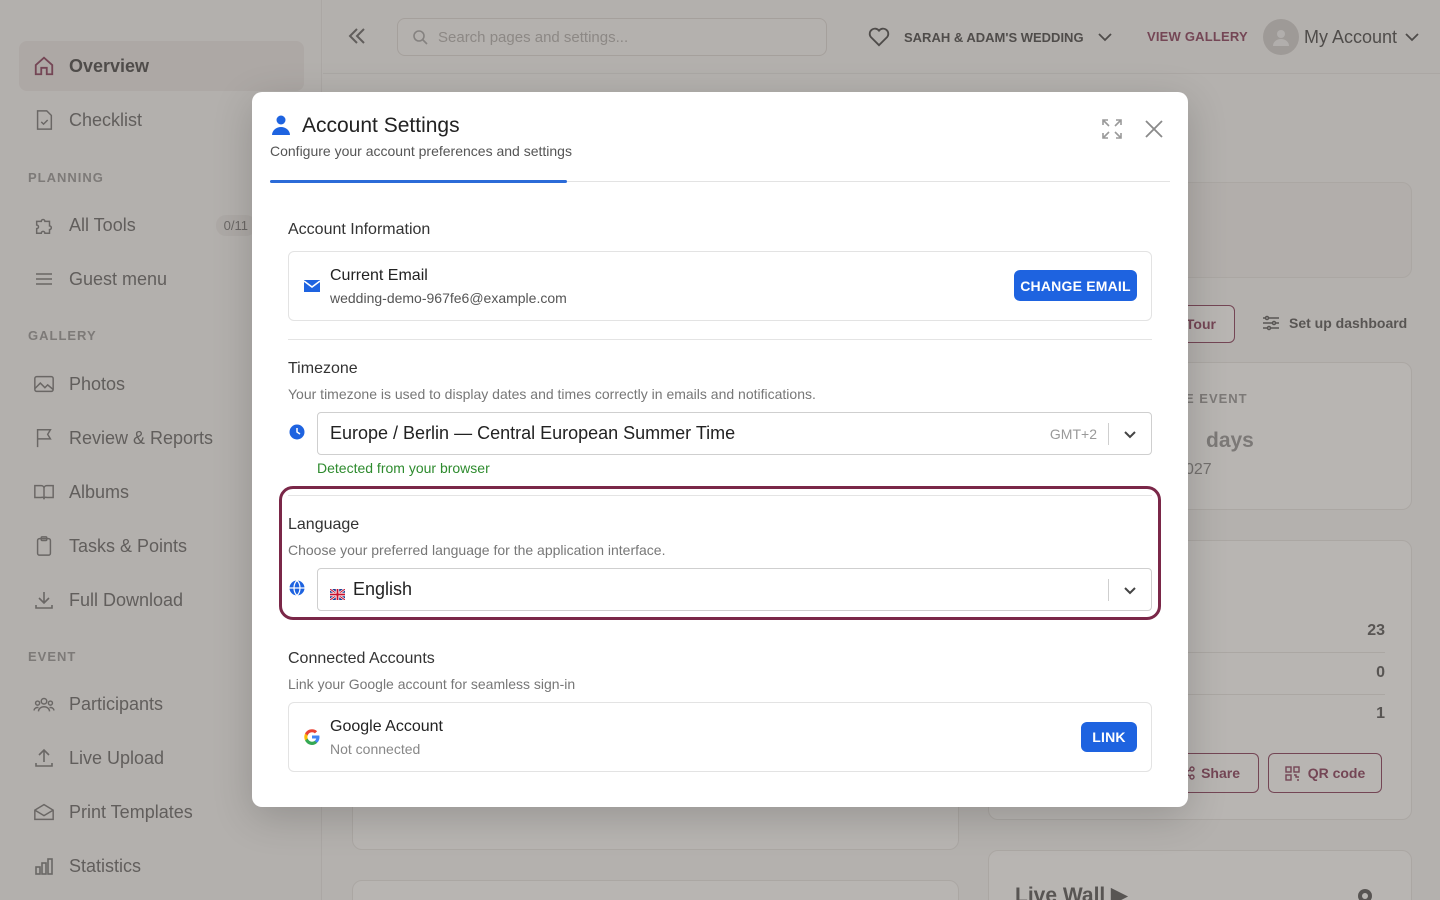 The height and width of the screenshot is (900, 1440). Describe the element at coordinates (1109, 737) in the screenshot. I see `link-google-button: LINK` at that location.